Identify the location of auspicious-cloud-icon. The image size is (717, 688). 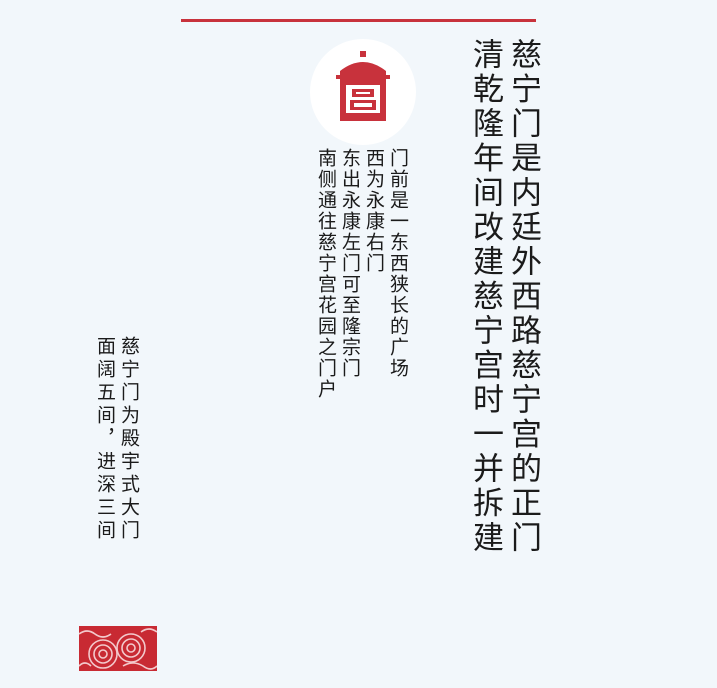
(118, 649).